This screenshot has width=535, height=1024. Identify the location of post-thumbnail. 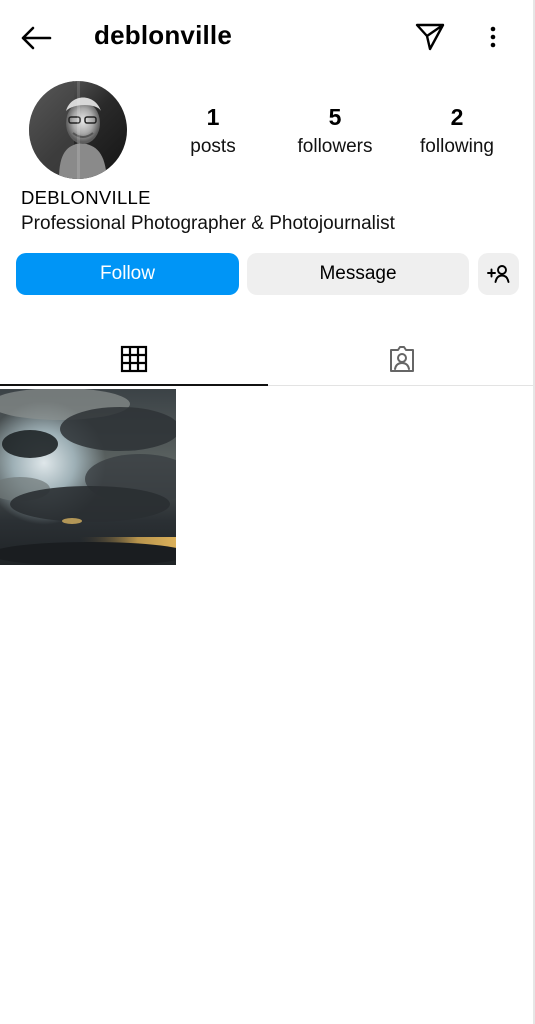
(88, 477).